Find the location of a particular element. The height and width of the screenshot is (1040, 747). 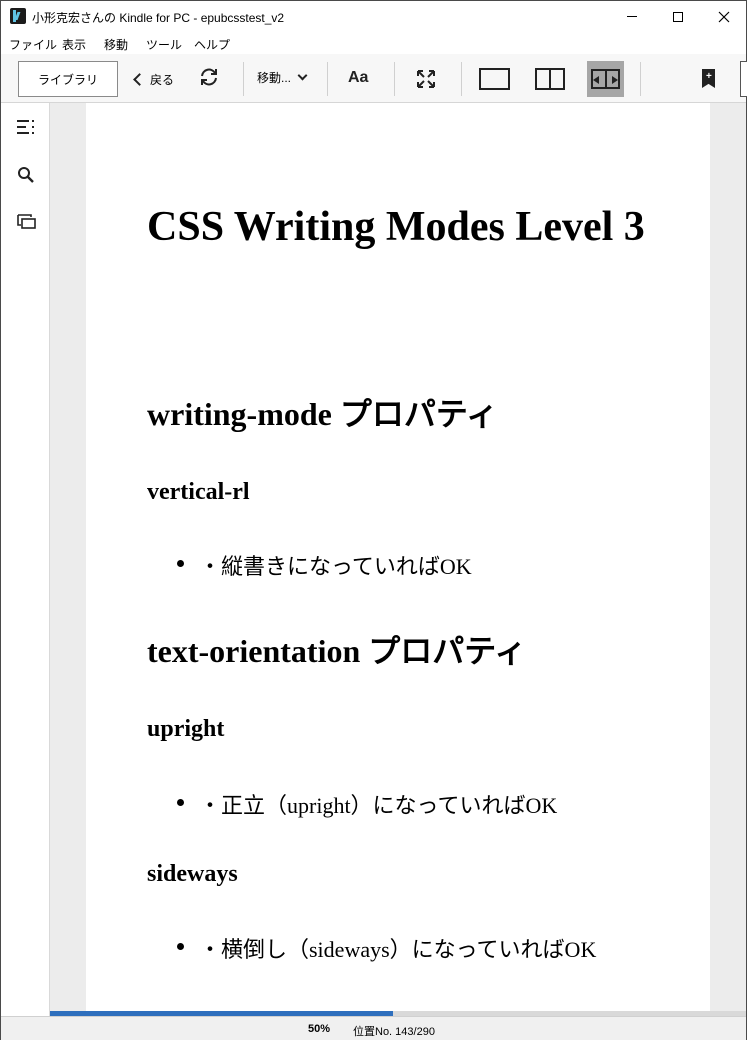

arrow-right-icon is located at coordinates (615, 80).